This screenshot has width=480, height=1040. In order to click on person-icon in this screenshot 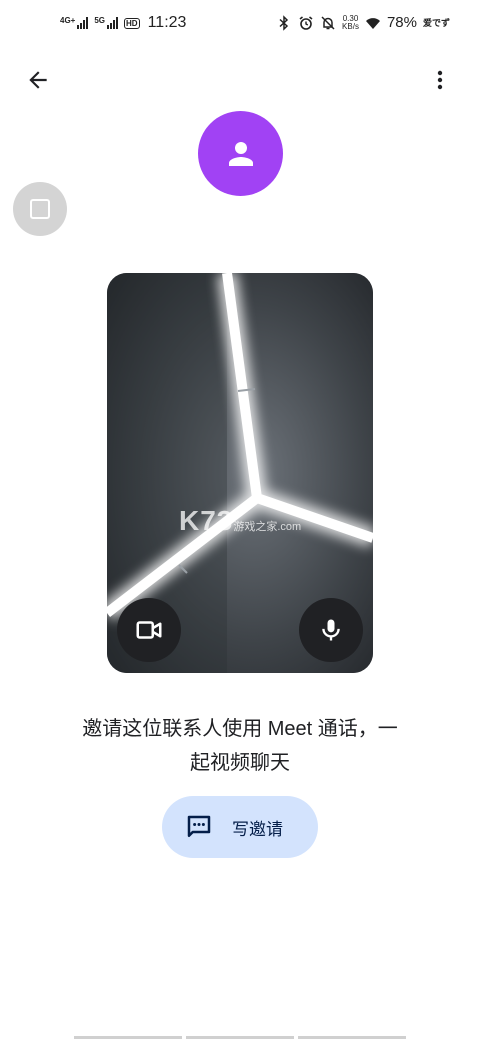, I will do `click(240, 153)`.